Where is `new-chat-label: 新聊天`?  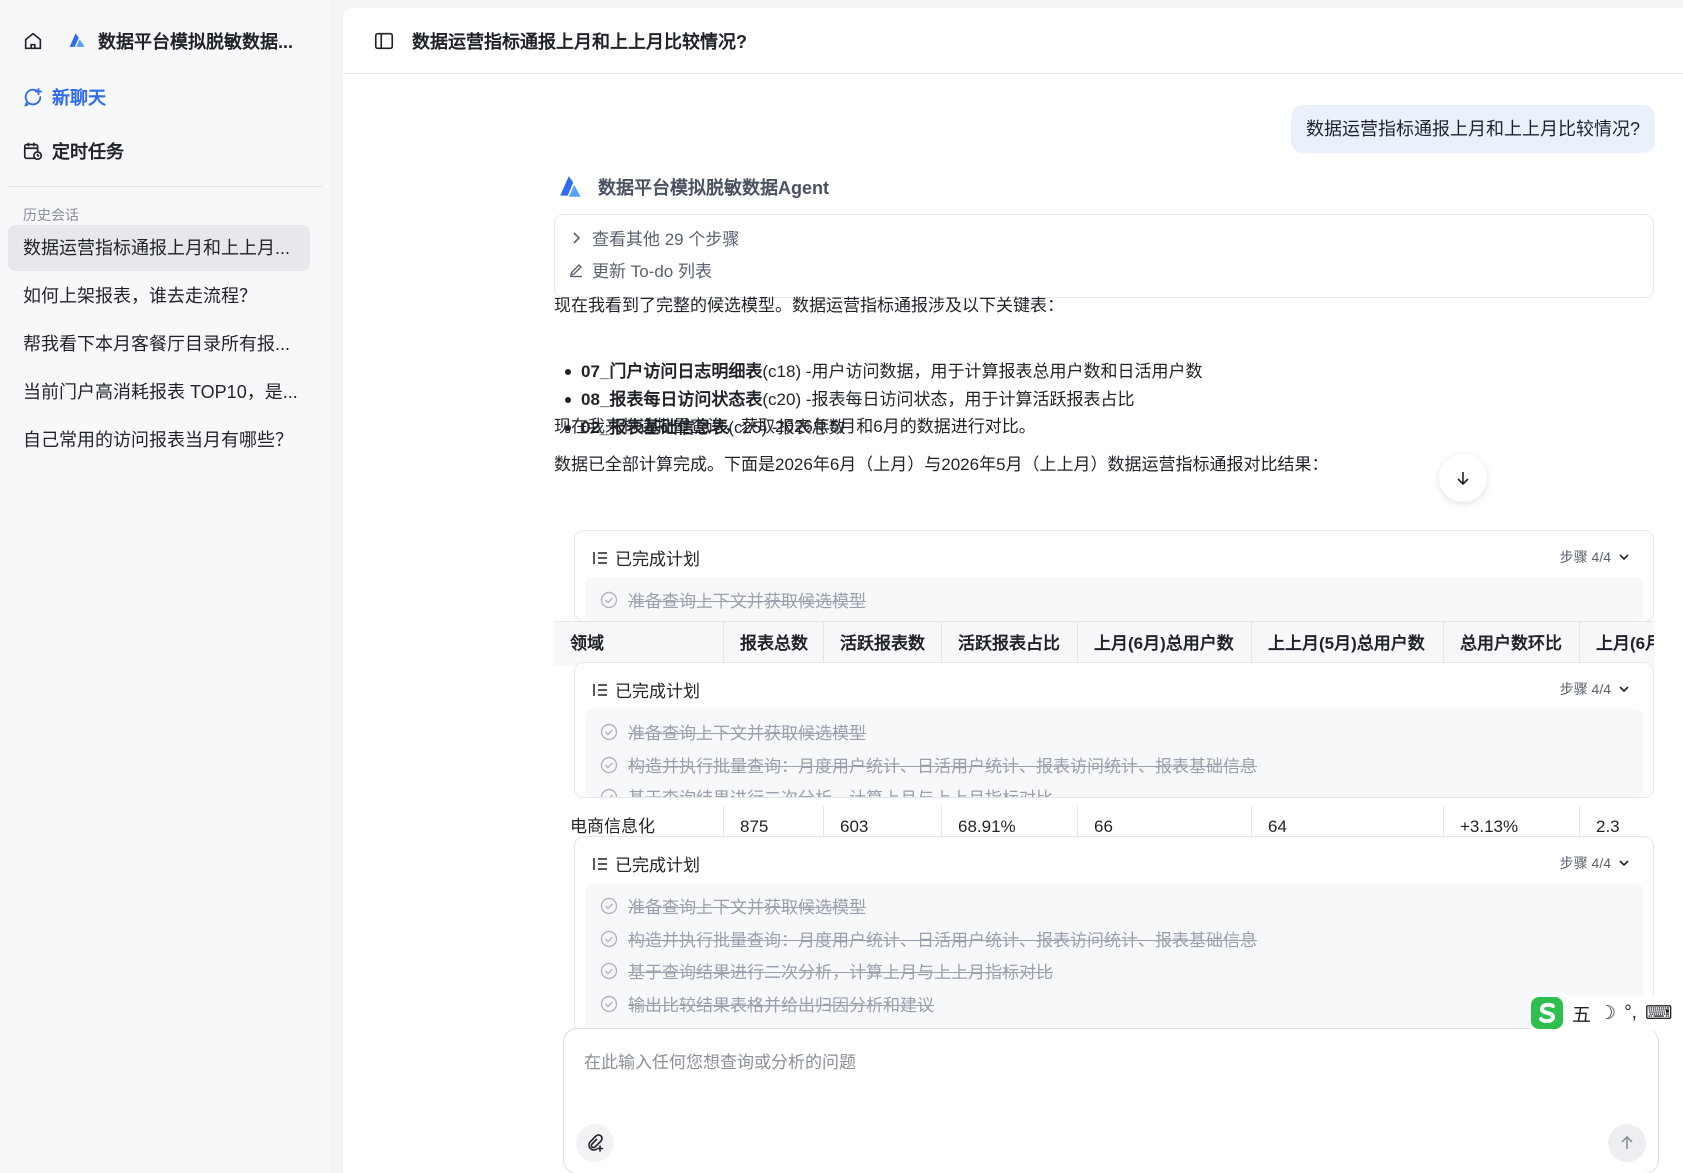
new-chat-label: 新聊天 is located at coordinates (79, 98).